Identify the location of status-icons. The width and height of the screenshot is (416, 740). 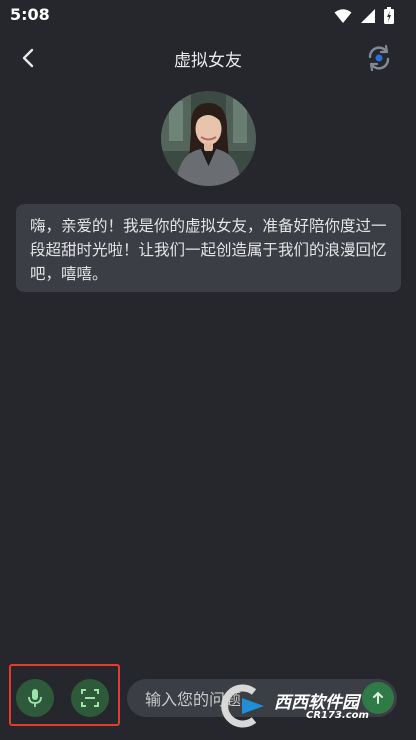
(364, 17).